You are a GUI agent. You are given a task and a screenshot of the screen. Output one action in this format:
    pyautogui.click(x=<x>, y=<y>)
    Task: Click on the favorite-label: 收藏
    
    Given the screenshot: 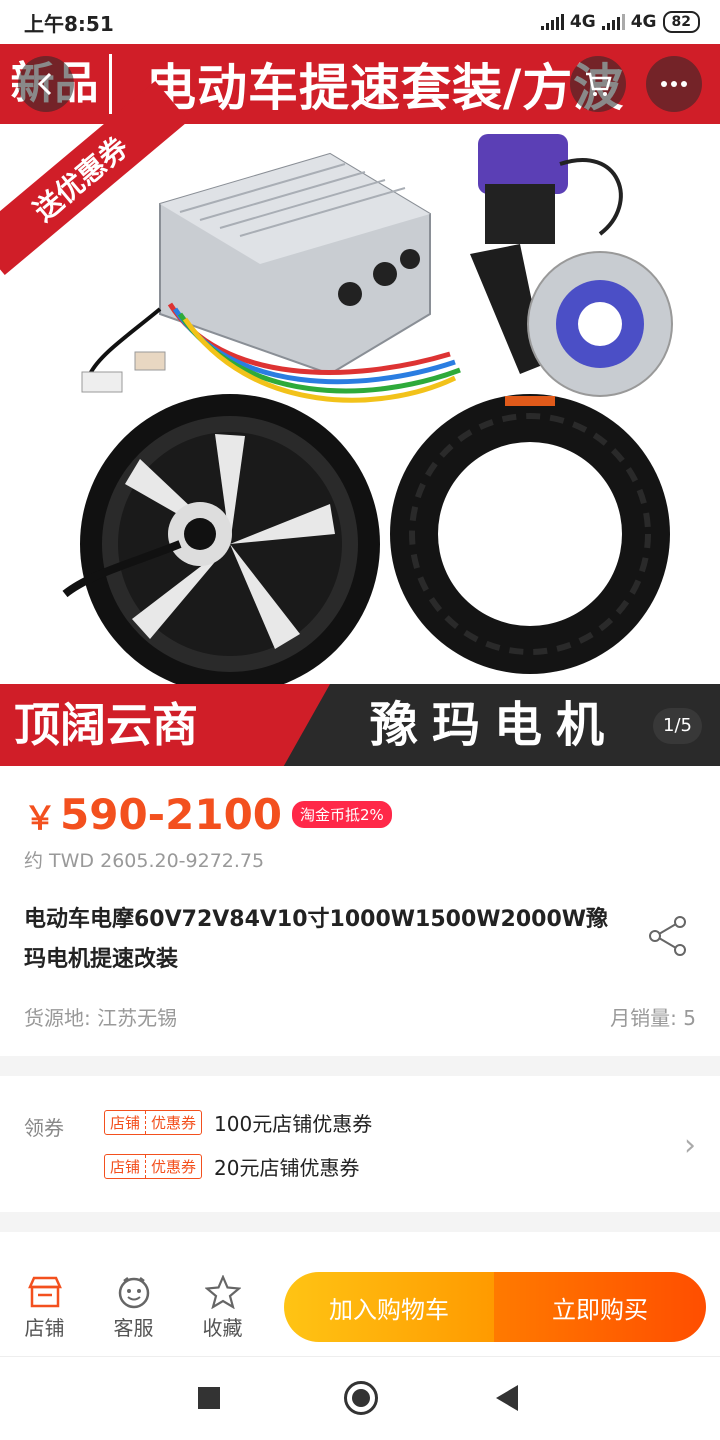 What is the action you would take?
    pyautogui.click(x=222, y=1327)
    